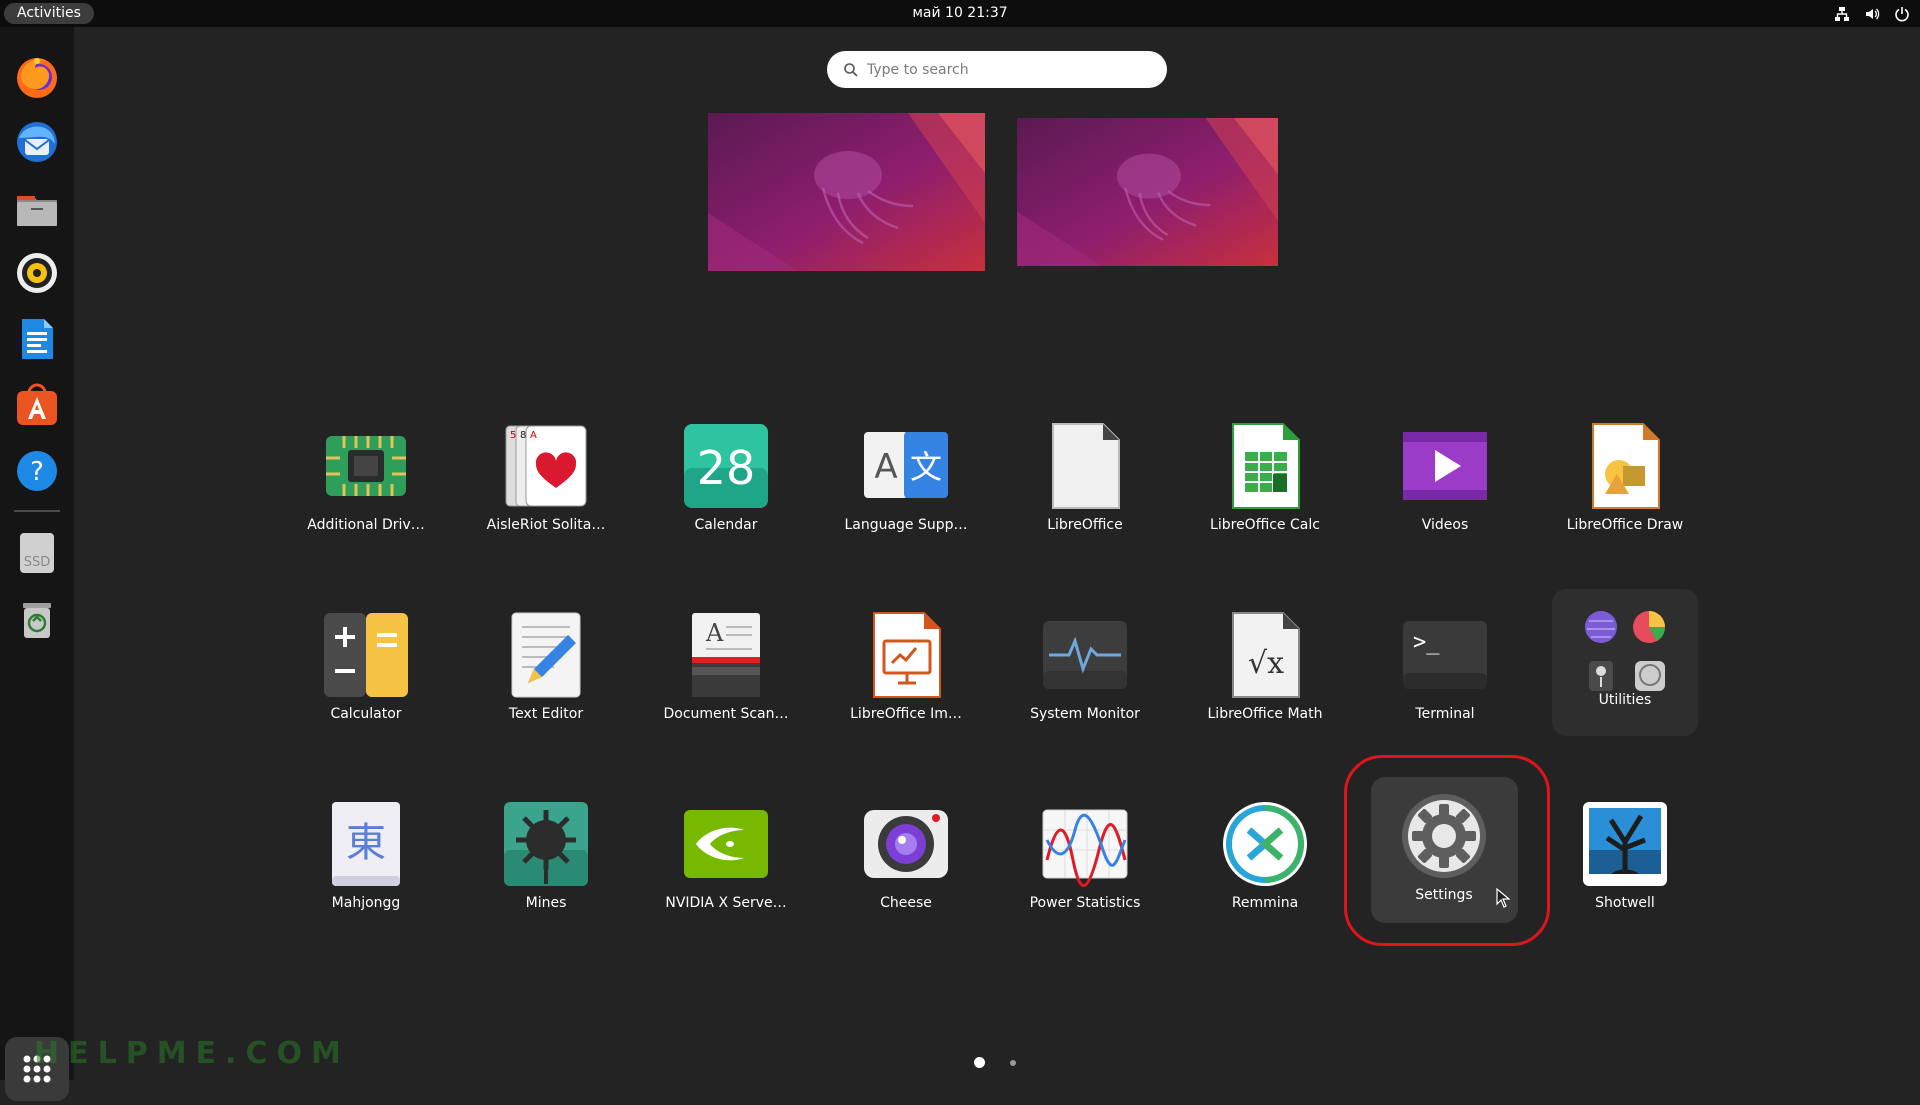 This screenshot has width=1920, height=1105. I want to click on app-mines: Mines, so click(546, 866).